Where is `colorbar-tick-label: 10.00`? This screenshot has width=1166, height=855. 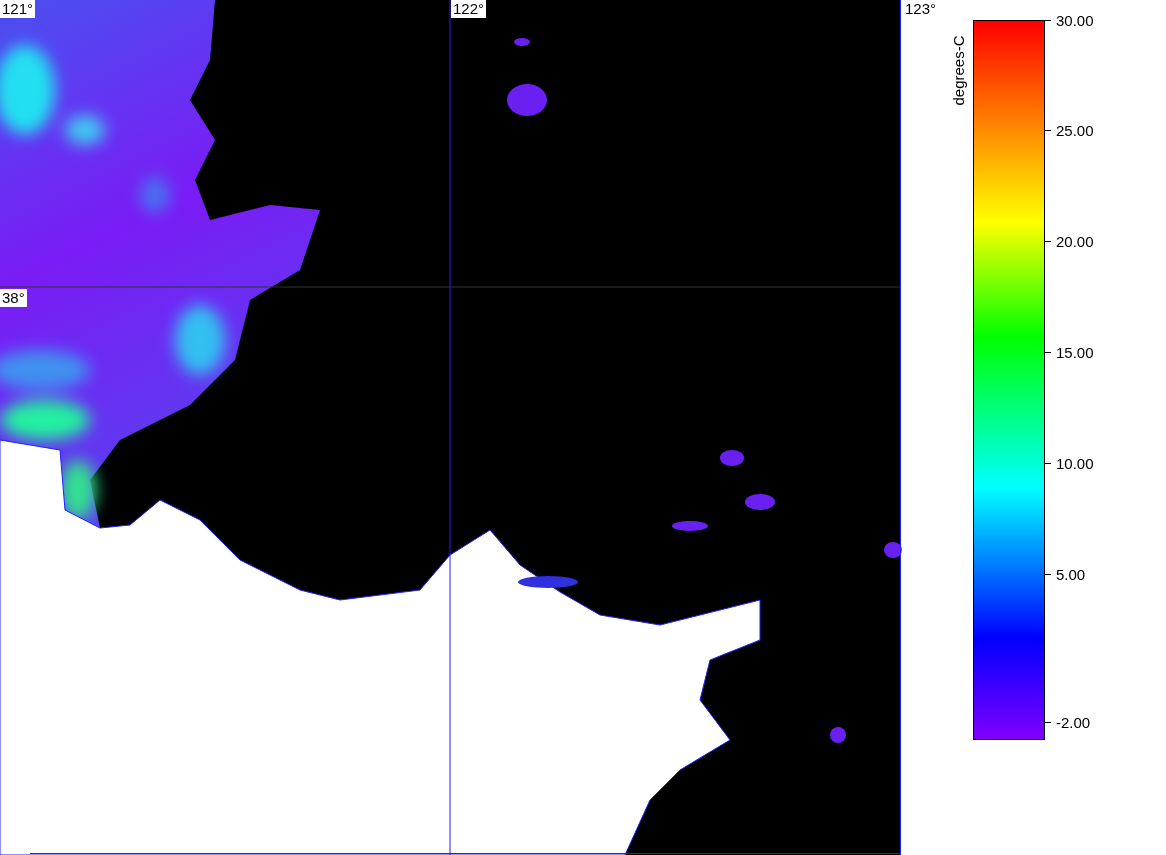
colorbar-tick-label: 10.00 is located at coordinates (1075, 463).